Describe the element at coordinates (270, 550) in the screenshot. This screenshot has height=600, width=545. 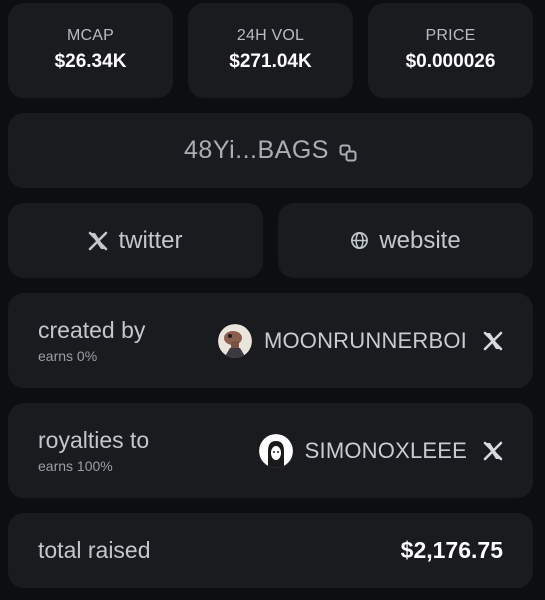
I see `total-raised-row: total raised $2,176.75` at that location.